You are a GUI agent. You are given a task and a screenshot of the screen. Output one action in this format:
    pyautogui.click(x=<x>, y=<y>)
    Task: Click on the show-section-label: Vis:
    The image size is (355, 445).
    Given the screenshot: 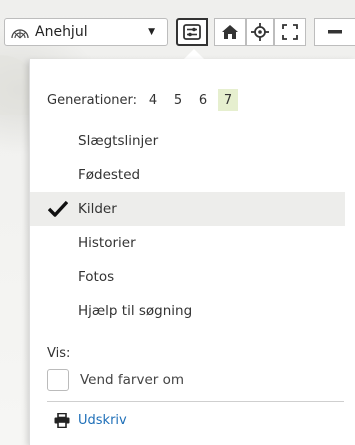 What is the action you would take?
    pyautogui.click(x=59, y=353)
    